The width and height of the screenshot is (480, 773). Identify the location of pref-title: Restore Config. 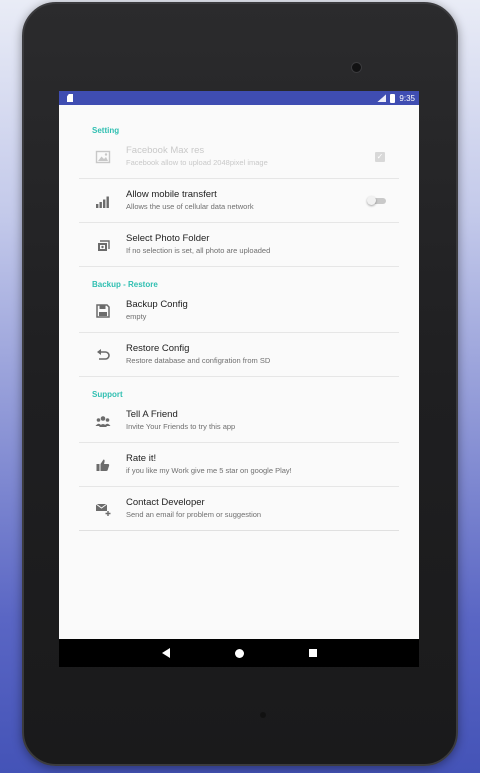
(158, 348).